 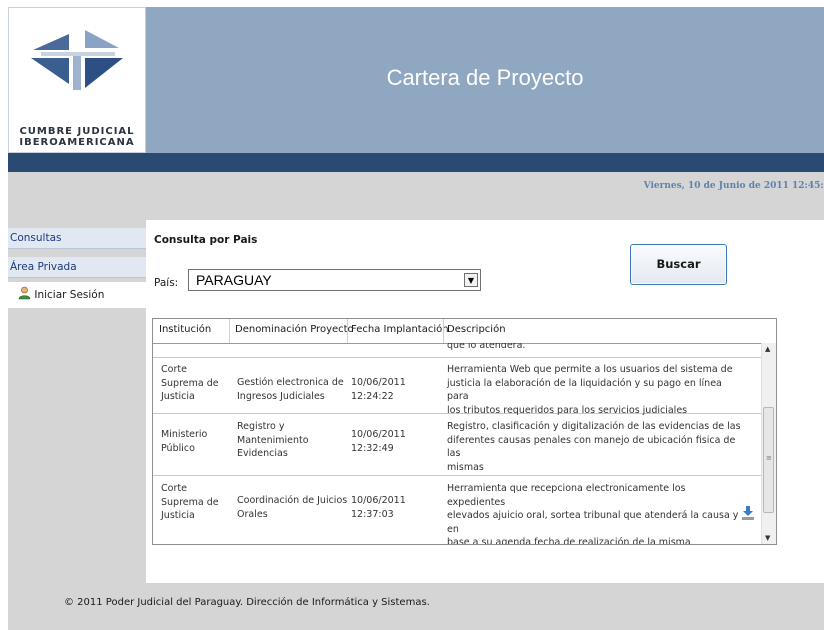 What do you see at coordinates (77, 131) in the screenshot?
I see `logo-line1: CUMBRE JUDICIAL` at bounding box center [77, 131].